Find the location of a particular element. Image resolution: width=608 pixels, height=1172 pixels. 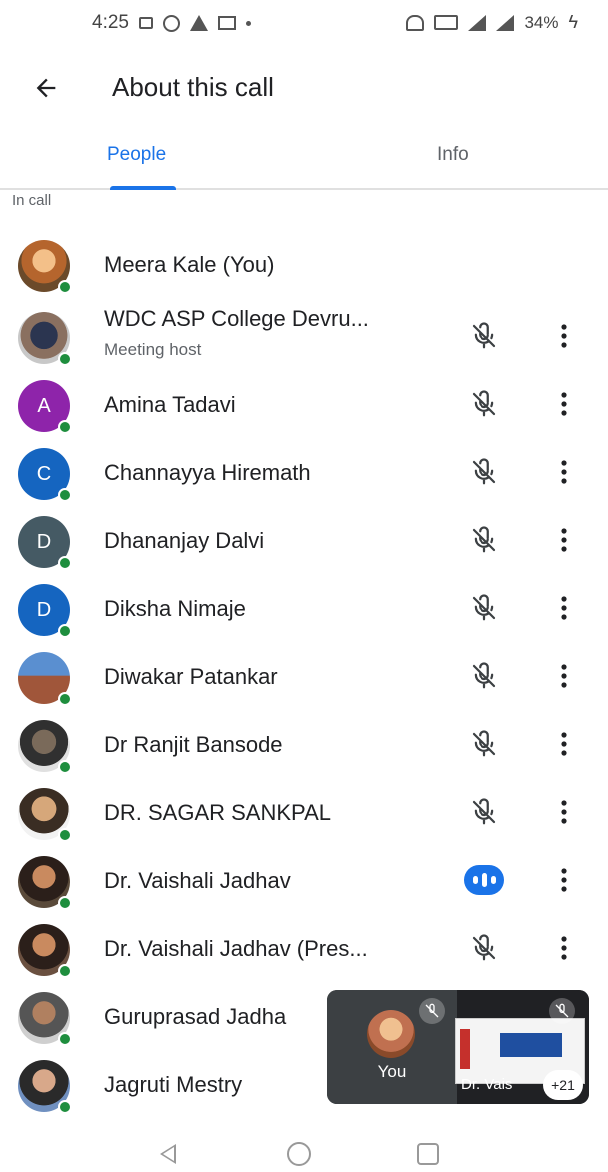

self-tile: You is located at coordinates (392, 1047).